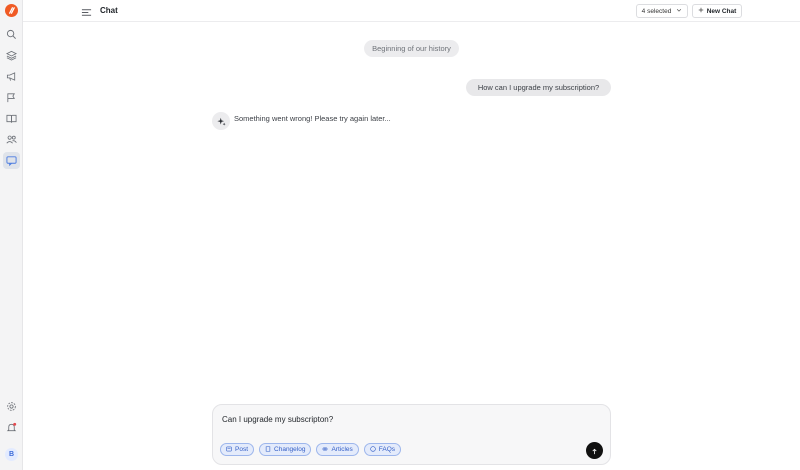  What do you see at coordinates (11, 160) in the screenshot?
I see `chat-icon` at bounding box center [11, 160].